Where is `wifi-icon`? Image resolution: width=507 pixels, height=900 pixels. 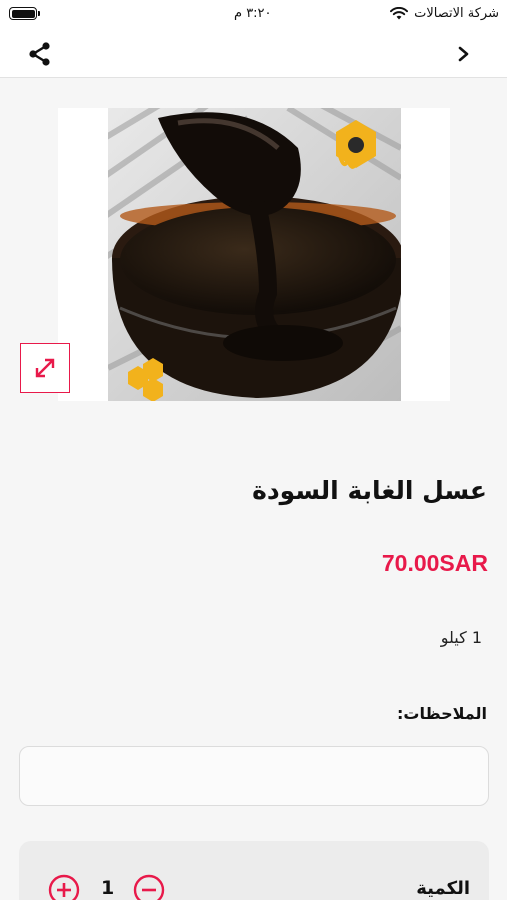 wifi-icon is located at coordinates (399, 13).